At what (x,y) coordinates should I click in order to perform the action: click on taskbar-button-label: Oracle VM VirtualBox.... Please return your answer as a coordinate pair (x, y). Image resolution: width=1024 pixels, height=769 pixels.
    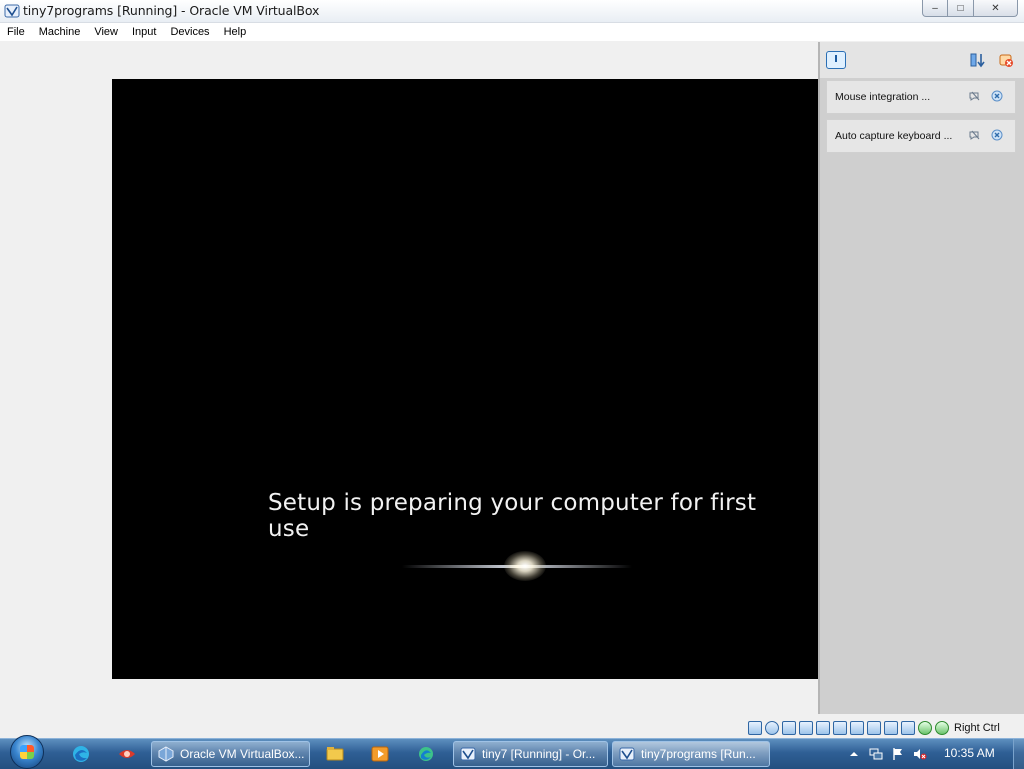
    Looking at the image, I should click on (242, 754).